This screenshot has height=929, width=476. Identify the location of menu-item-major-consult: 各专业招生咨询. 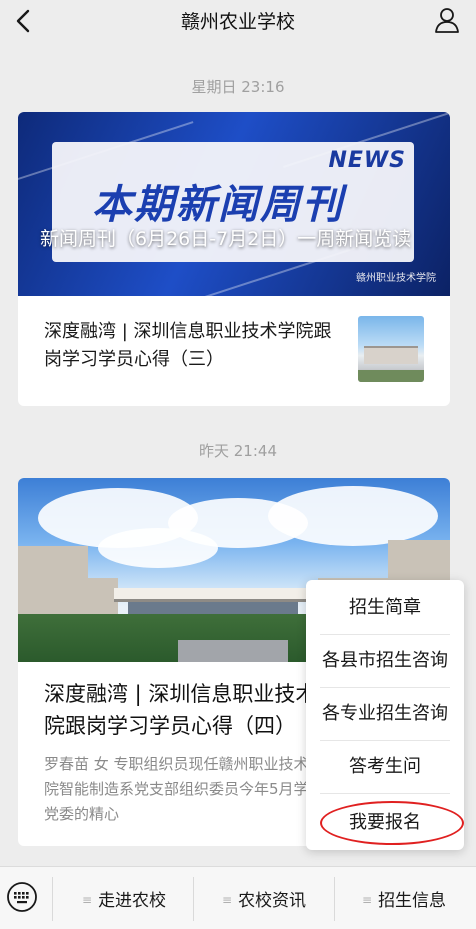
(385, 714).